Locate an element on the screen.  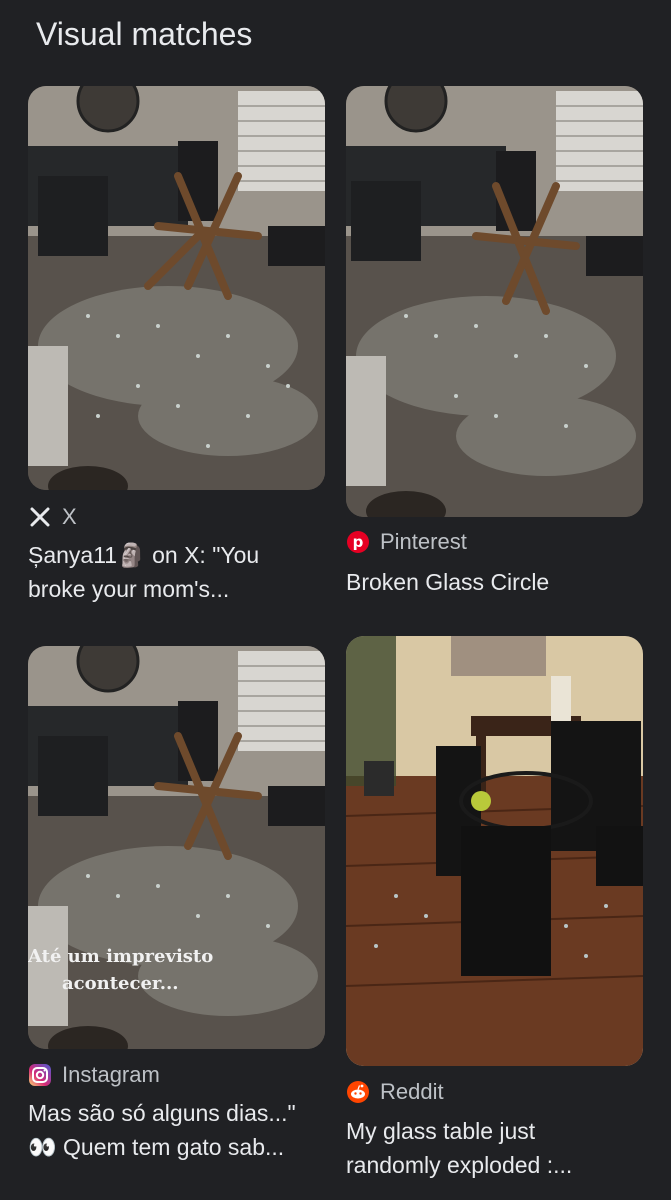
source-name: Pinterest is located at coordinates (423, 541).